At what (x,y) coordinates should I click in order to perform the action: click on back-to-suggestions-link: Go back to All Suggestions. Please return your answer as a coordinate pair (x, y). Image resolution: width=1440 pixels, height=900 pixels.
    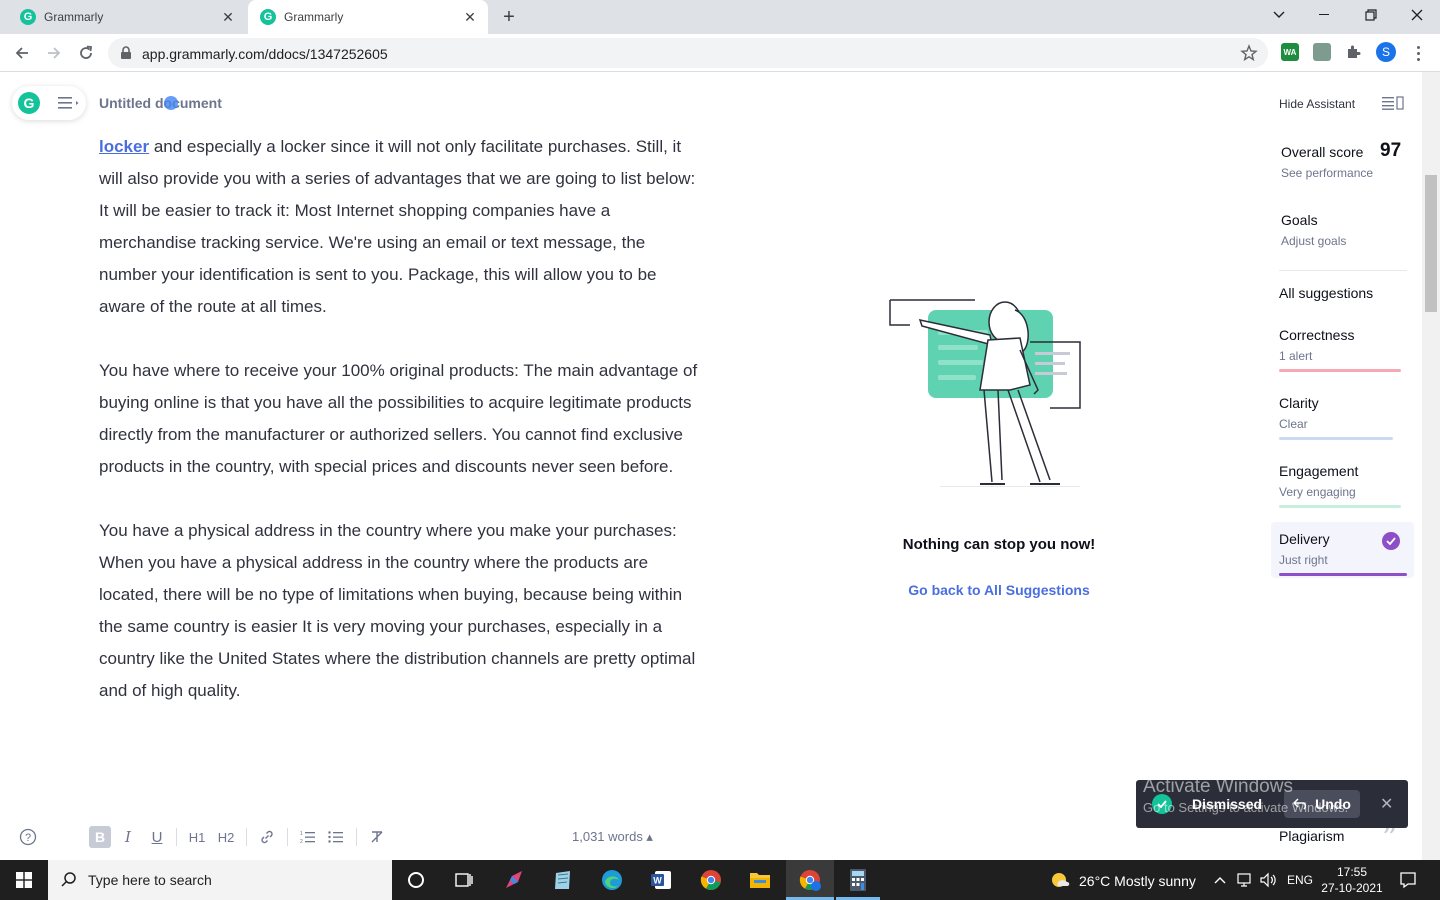
    Looking at the image, I should click on (999, 590).